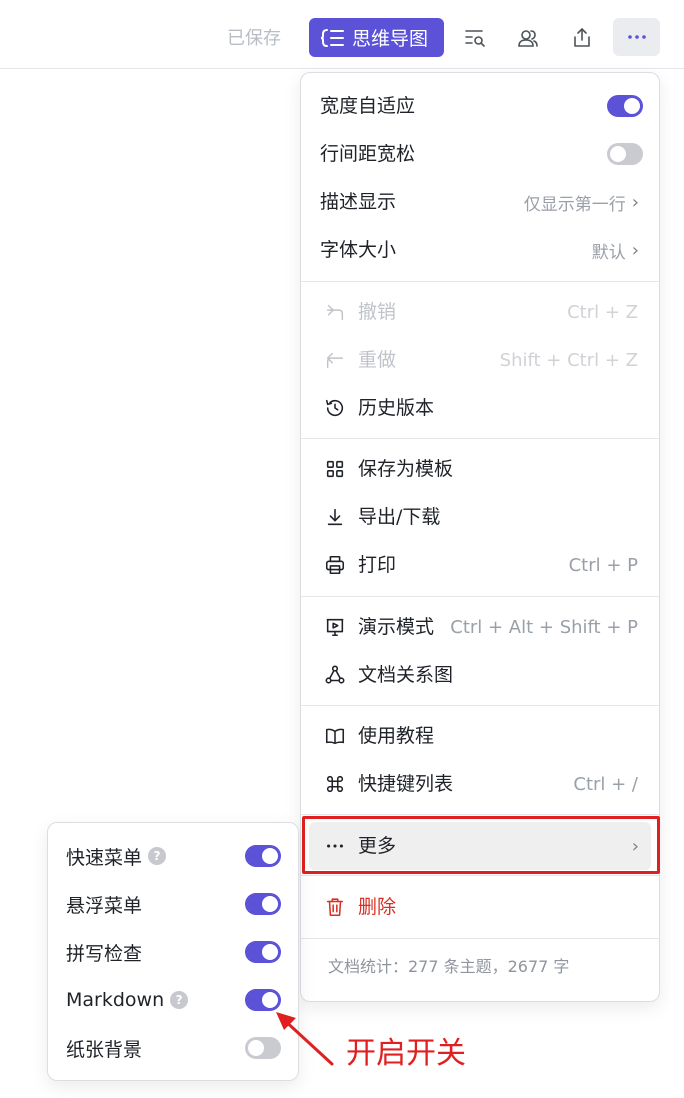 The width and height of the screenshot is (684, 1098). What do you see at coordinates (480, 469) in the screenshot?
I see `menu-item-save-template: 保存为模板` at bounding box center [480, 469].